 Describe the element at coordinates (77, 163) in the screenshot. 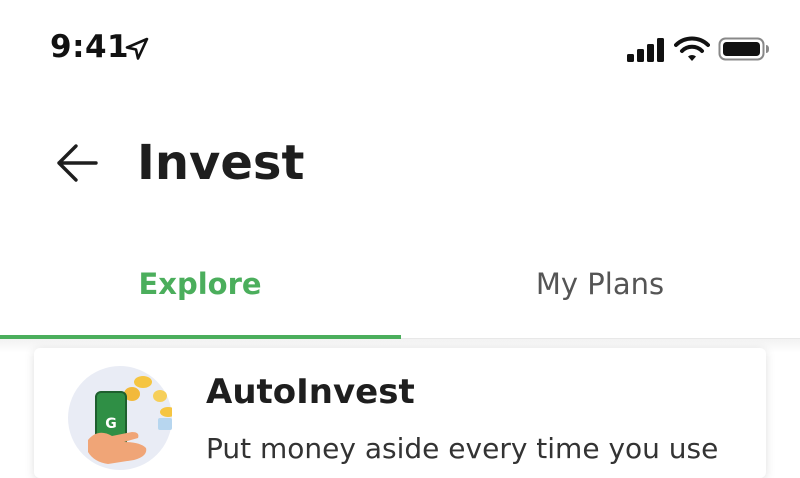

I see `back-arrow-icon` at that location.